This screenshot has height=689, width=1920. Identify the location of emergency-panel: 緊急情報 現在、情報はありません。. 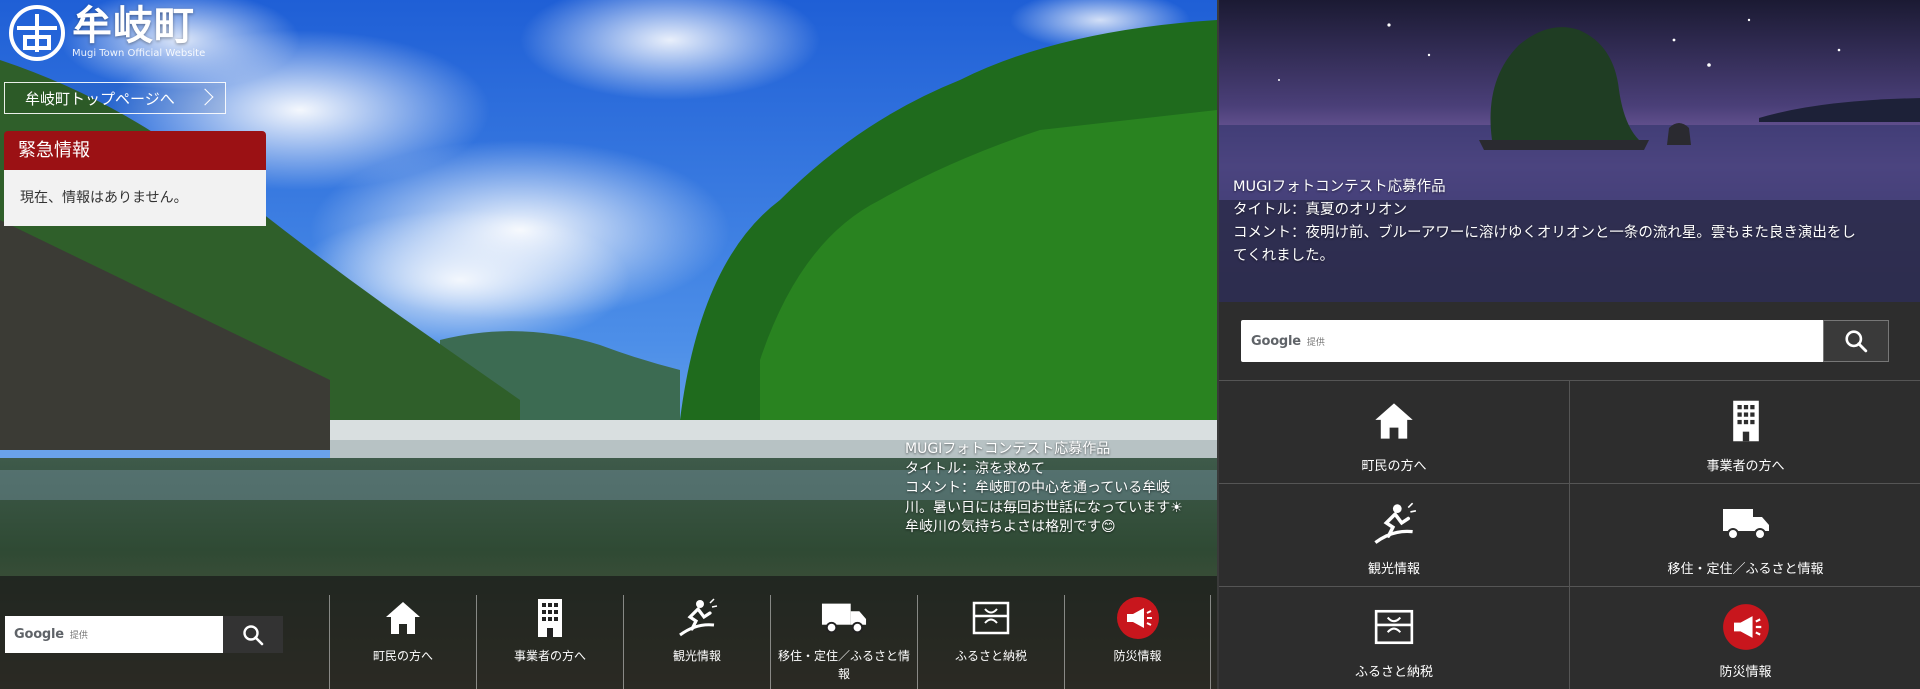
(135, 178).